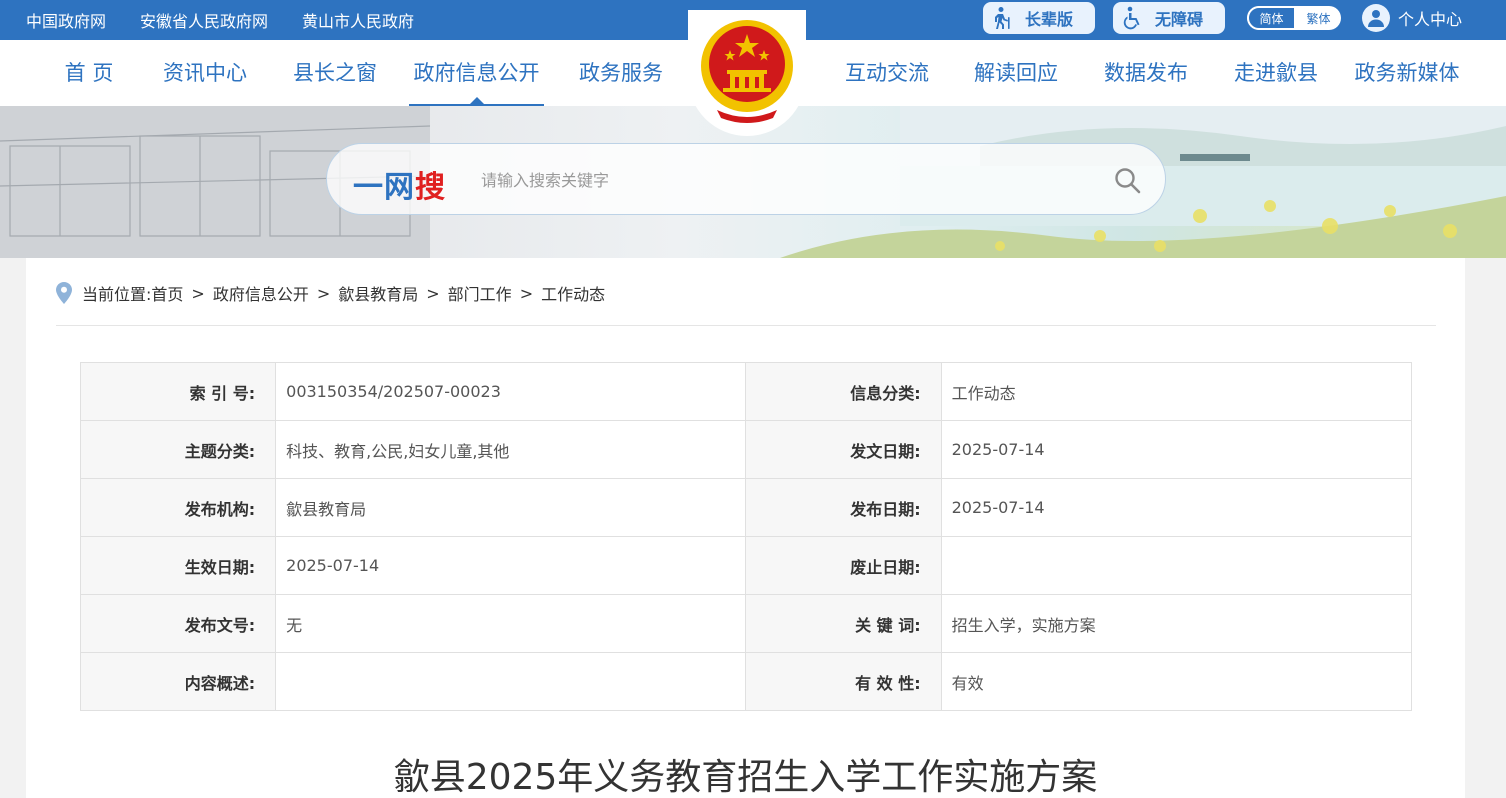 The height and width of the screenshot is (798, 1506). What do you see at coordinates (511, 449) in the screenshot?
I see `meta-value: 科技、教育,公民,妇女儿童,其他` at bounding box center [511, 449].